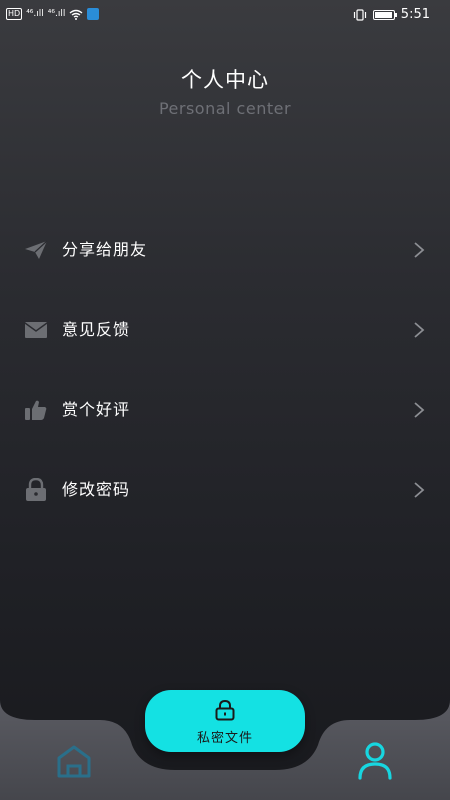  What do you see at coordinates (224, 738) in the screenshot?
I see `private-files-label: 私密文件` at bounding box center [224, 738].